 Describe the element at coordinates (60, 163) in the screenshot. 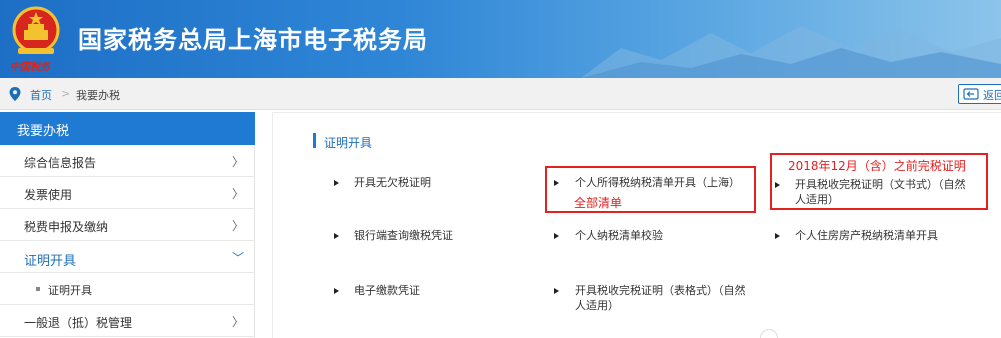

I see `sidebar-item-label: 综合信息报告` at that location.